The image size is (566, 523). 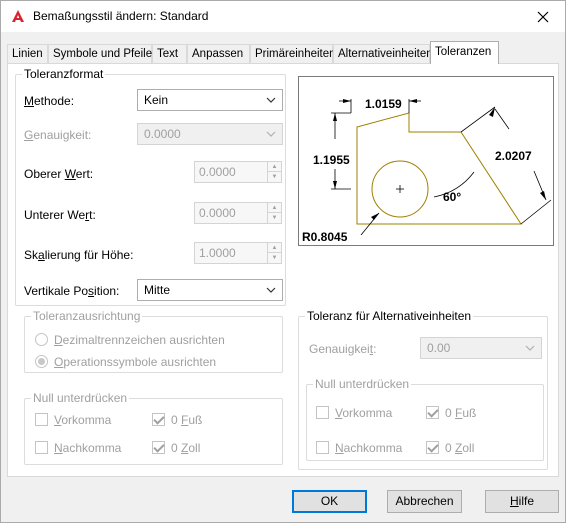 I want to click on close-button, so click(x=542, y=16).